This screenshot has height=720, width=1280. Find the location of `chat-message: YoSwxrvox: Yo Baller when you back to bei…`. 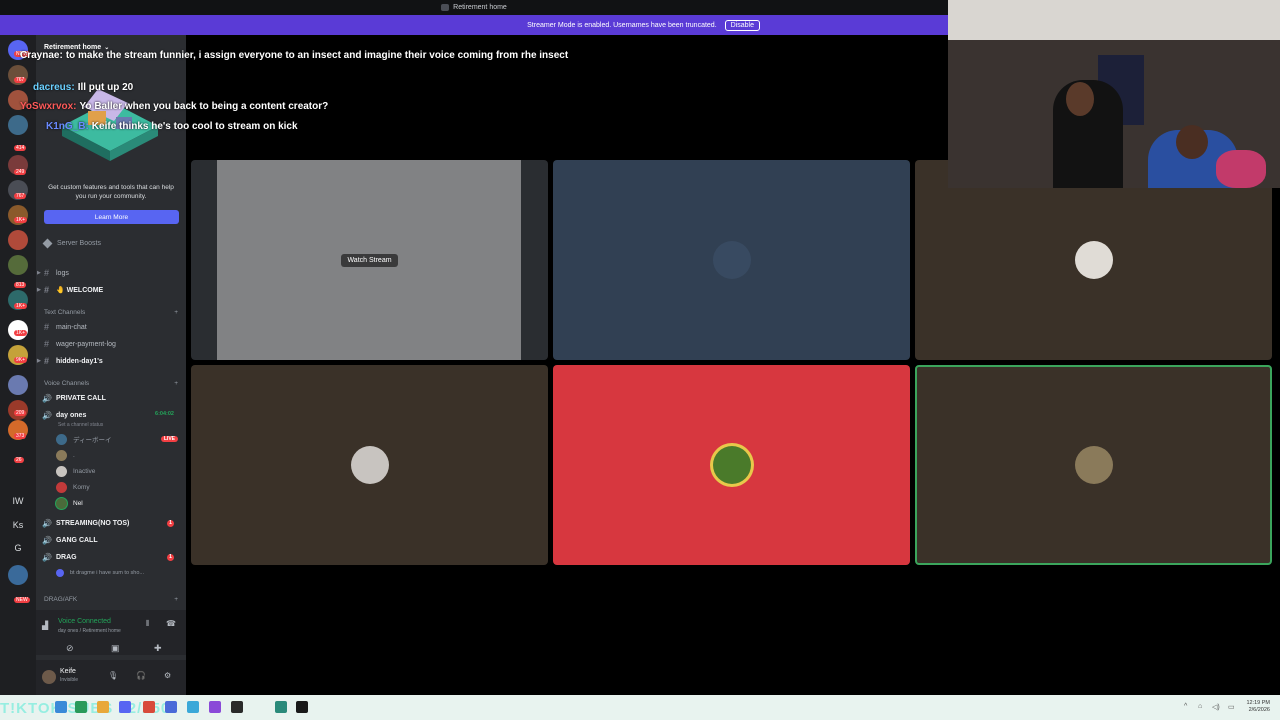

chat-message: YoSwxrvox: Yo Baller when you back to bei… is located at coordinates (174, 106).